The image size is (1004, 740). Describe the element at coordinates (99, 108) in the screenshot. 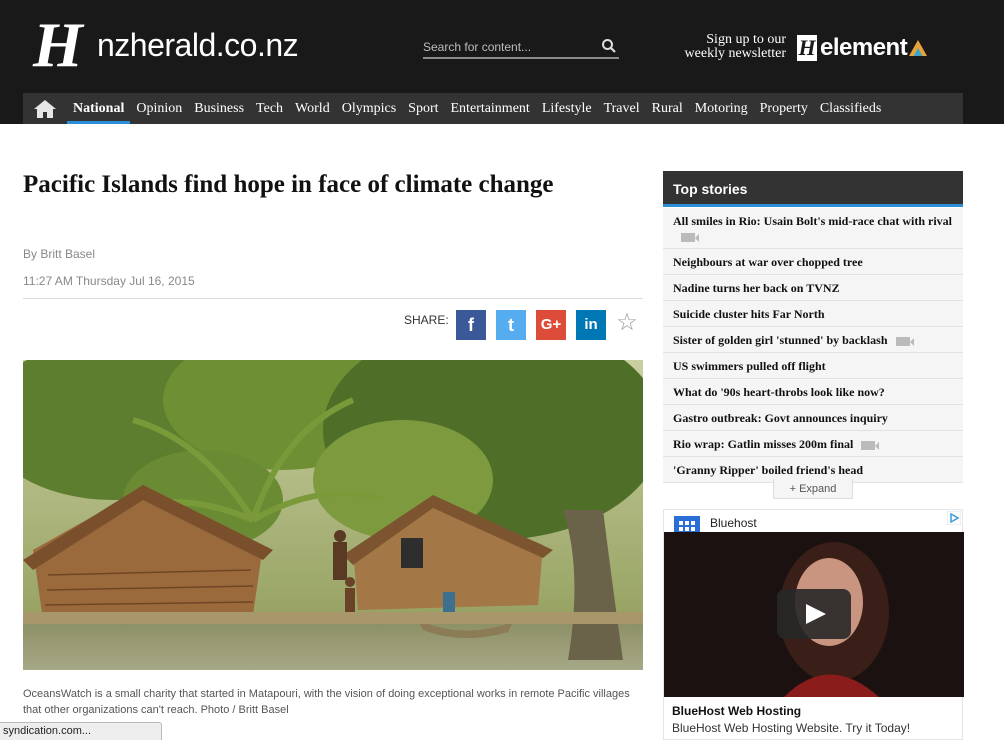

I see `nav-item-national: National` at that location.